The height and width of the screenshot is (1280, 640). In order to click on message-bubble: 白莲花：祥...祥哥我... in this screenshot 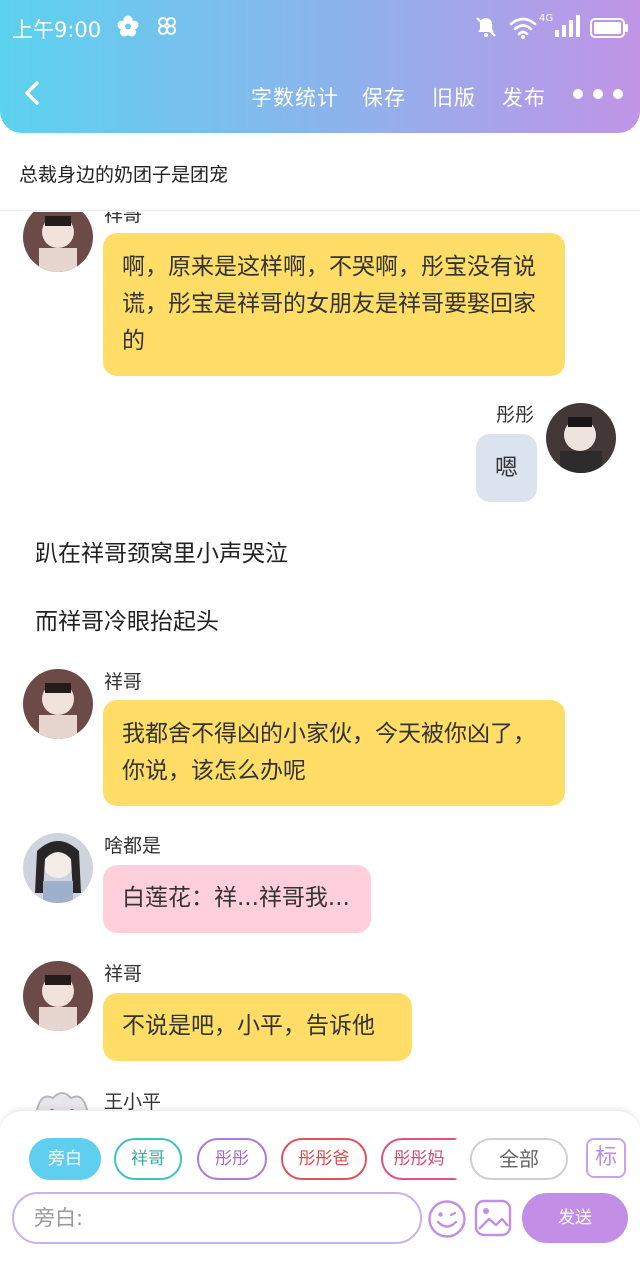, I will do `click(237, 899)`.